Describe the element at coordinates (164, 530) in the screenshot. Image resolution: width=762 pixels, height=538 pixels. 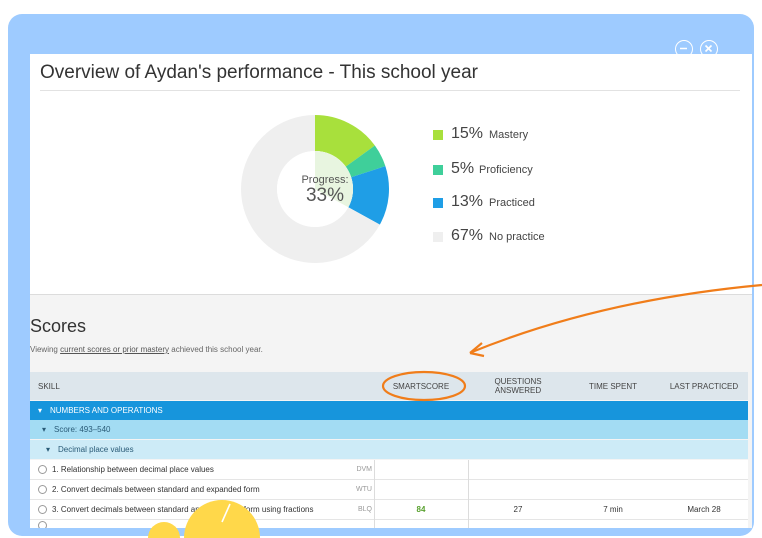
I see `decorative-sticker-left` at that location.